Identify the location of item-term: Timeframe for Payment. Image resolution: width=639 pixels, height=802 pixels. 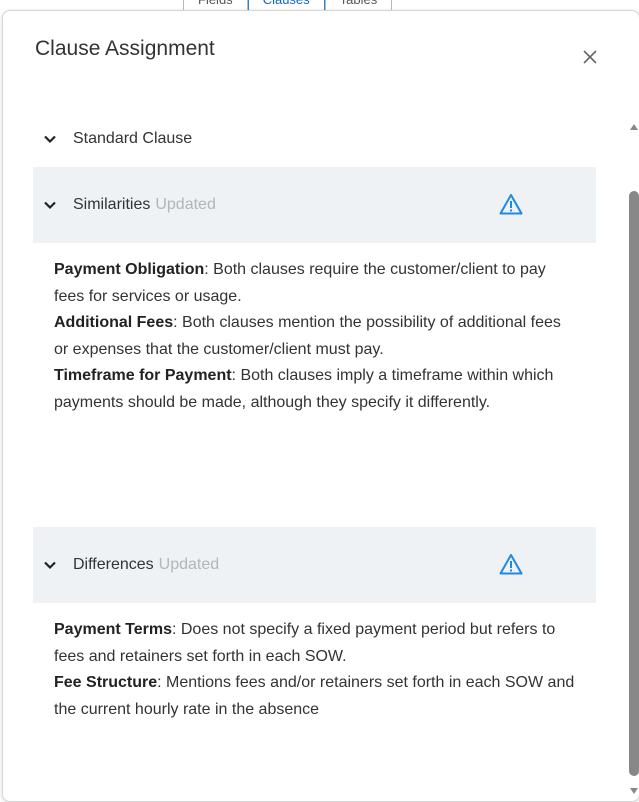
(143, 375).